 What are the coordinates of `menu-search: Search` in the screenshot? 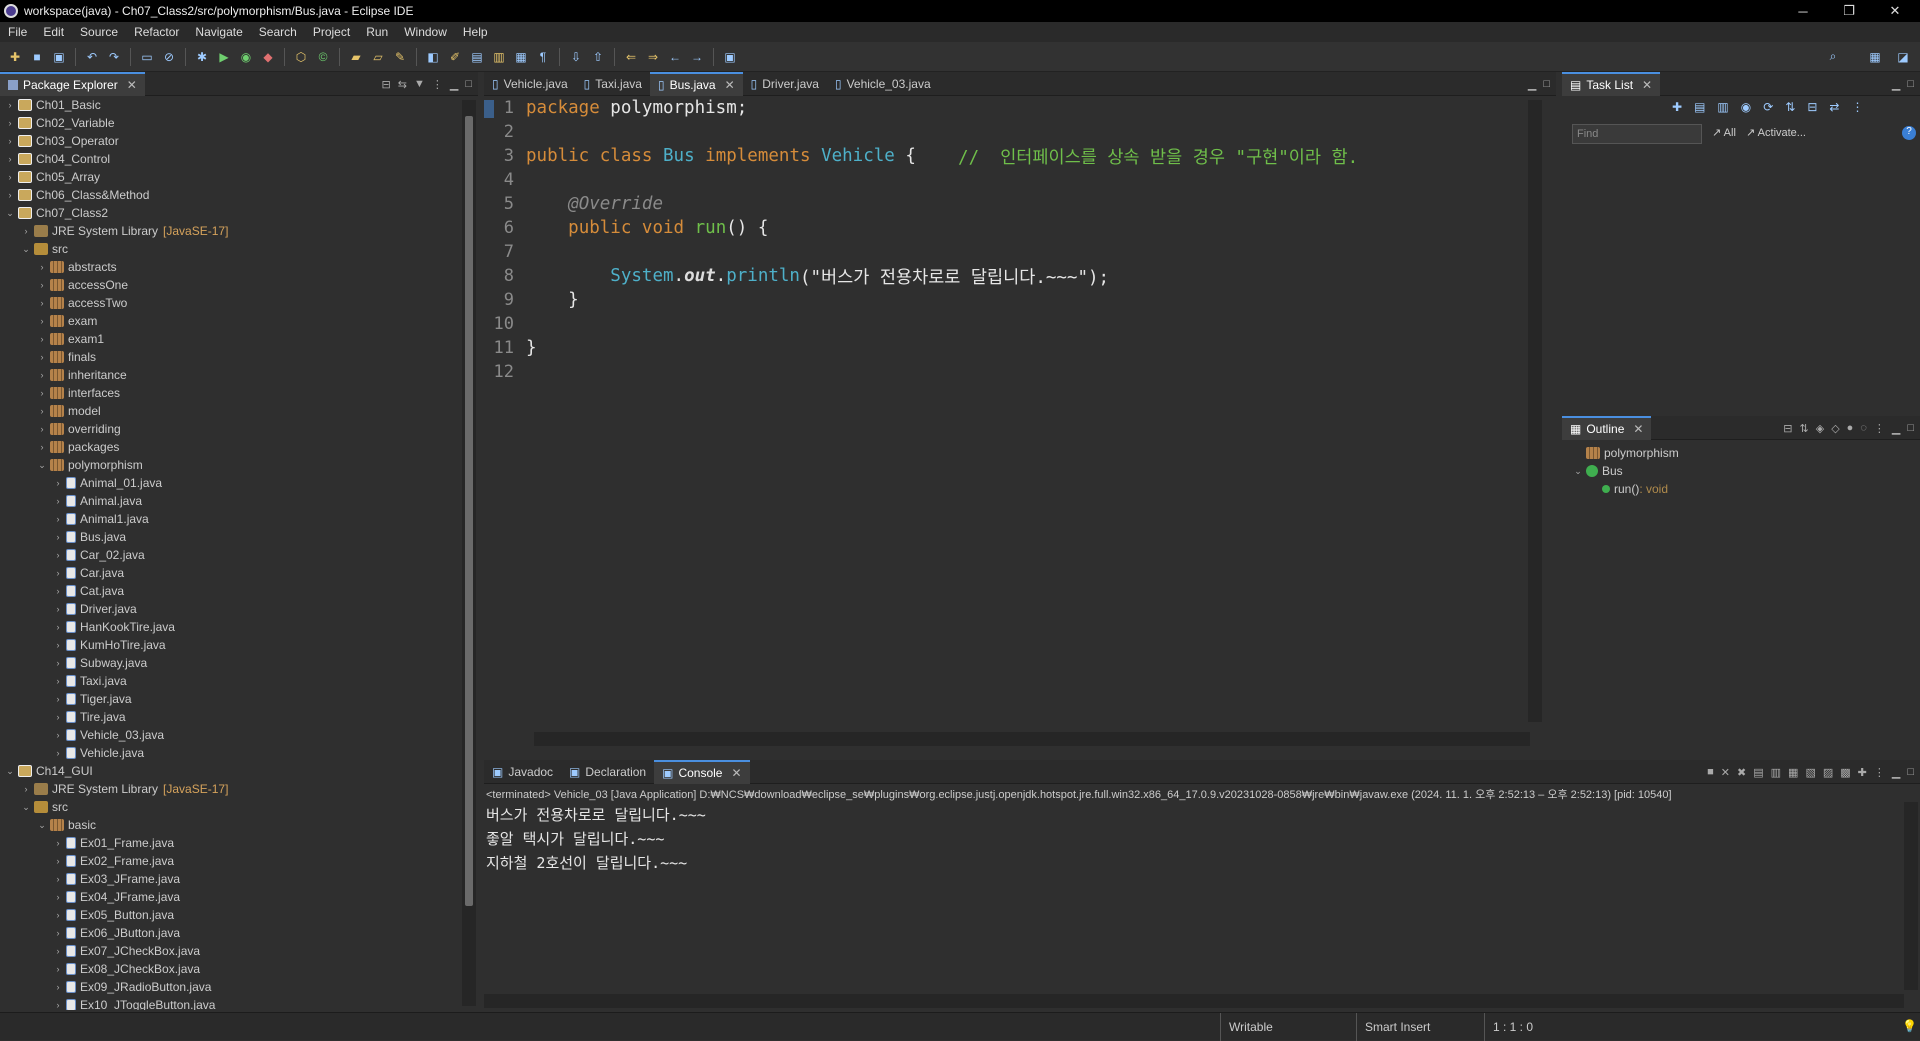 It's located at (278, 32).